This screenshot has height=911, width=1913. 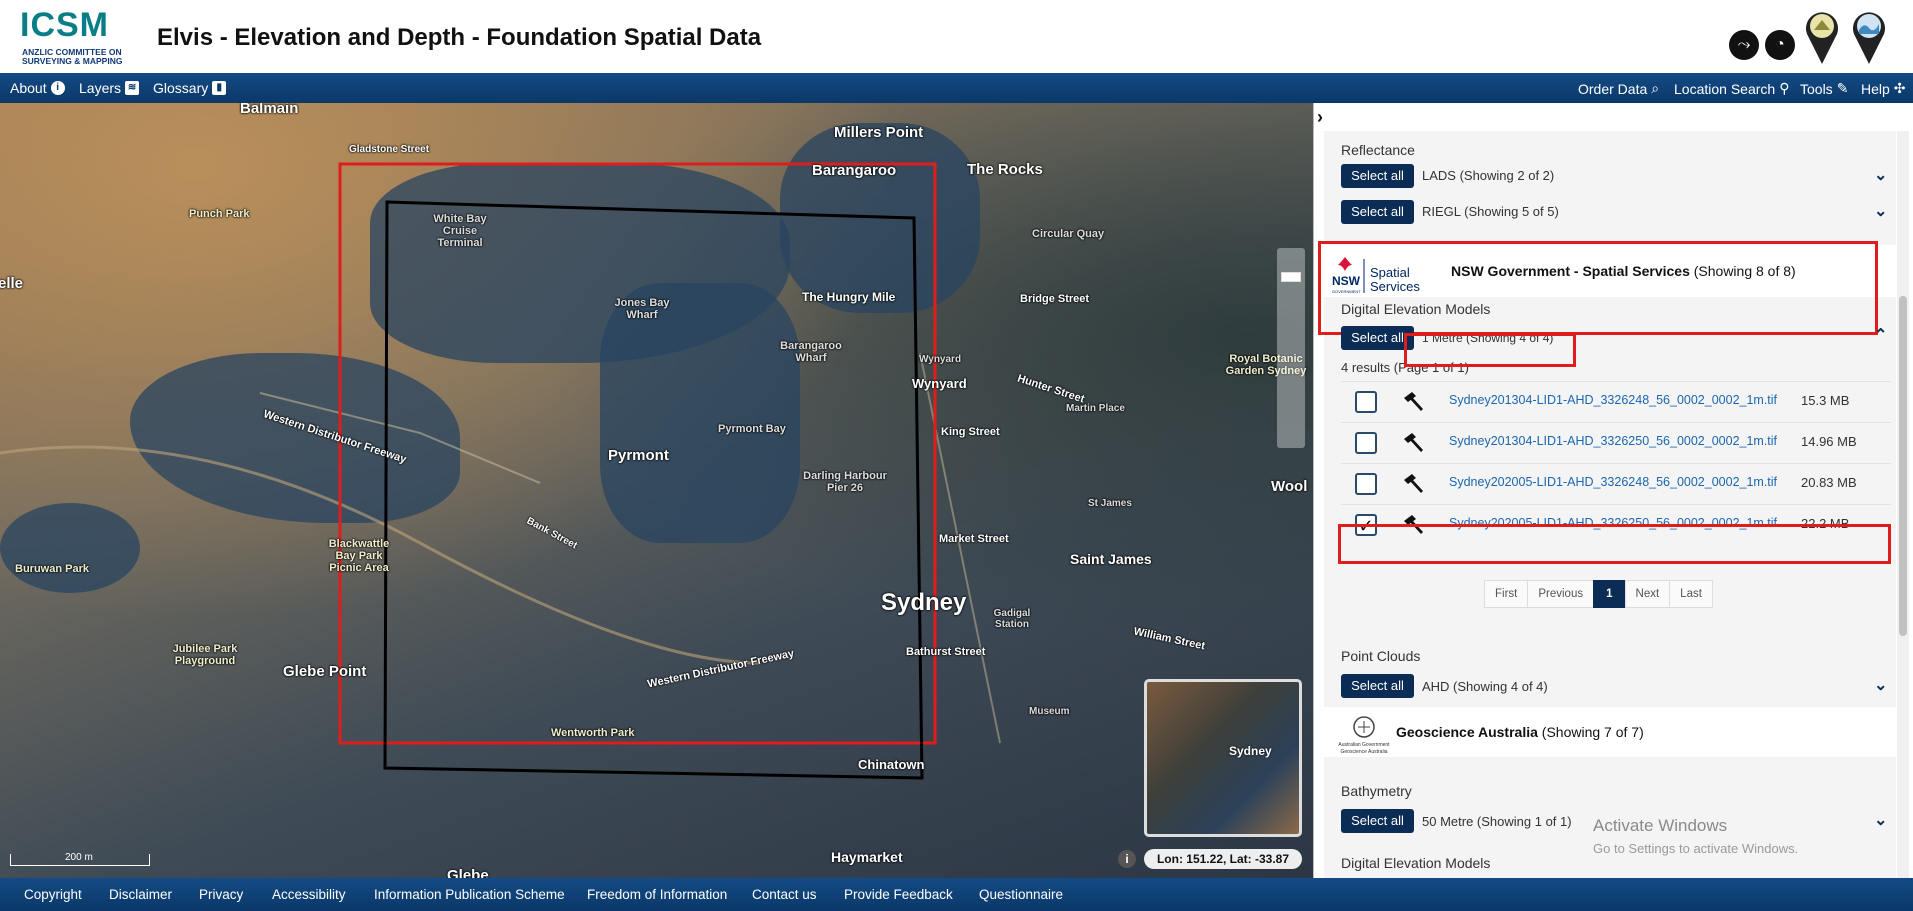 I want to click on footer-link-foi: Freedom of Information, so click(x=657, y=894).